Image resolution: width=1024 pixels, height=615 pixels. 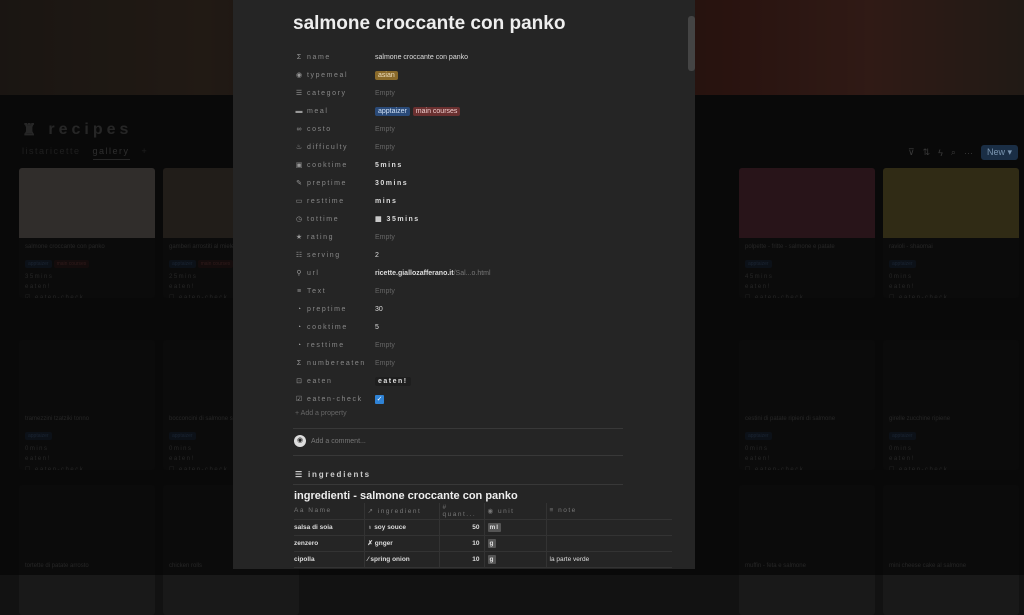 What do you see at coordinates (335, 93) in the screenshot?
I see `property-label: ☰ category` at bounding box center [335, 93].